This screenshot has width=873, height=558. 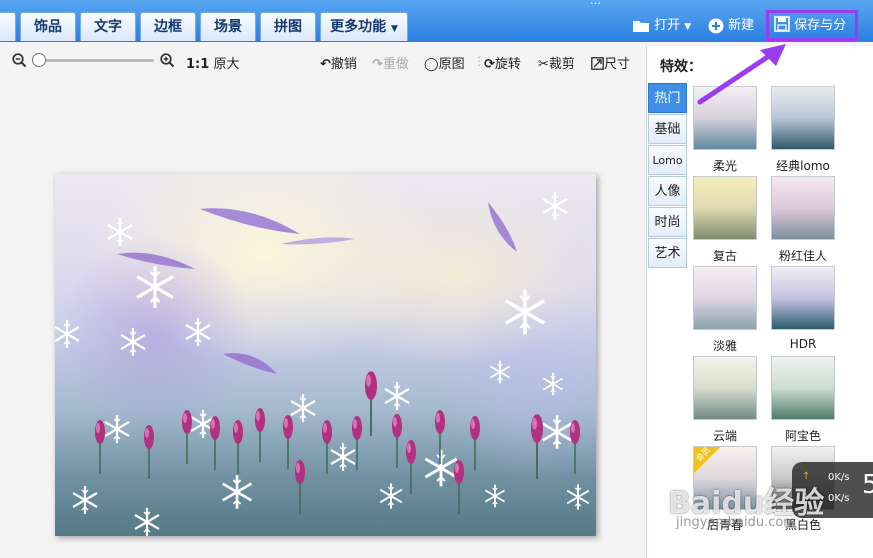 What do you see at coordinates (377, 64) in the screenshot?
I see `redo-icon: ↷` at bounding box center [377, 64].